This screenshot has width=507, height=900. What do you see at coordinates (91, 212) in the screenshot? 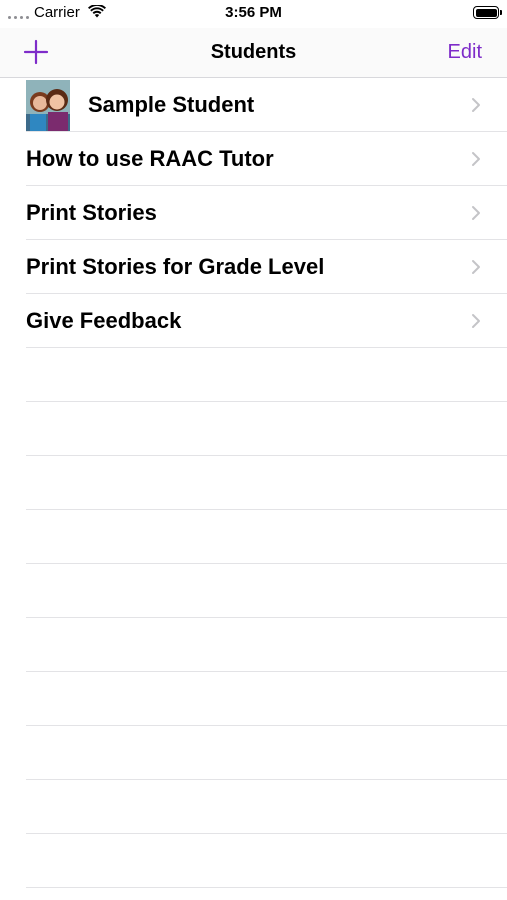
I see `row-label: Print Stories` at bounding box center [91, 212].